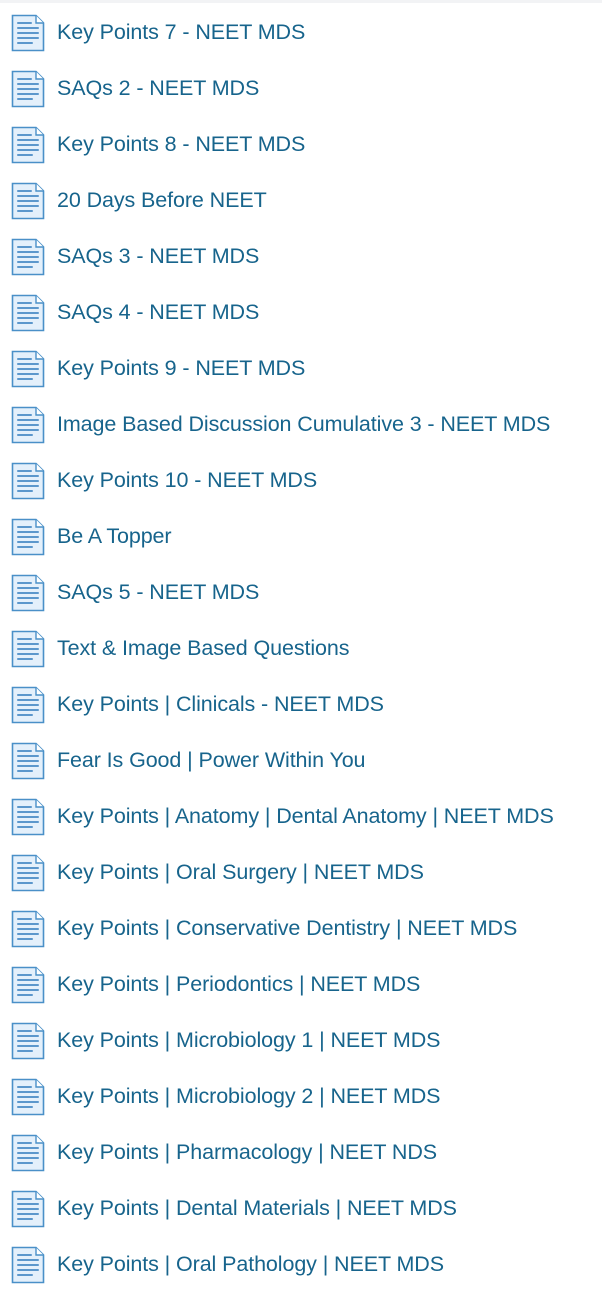  Describe the element at coordinates (181, 369) in the screenshot. I see `resource-link: Key Points 9 - NEET MDS` at that location.